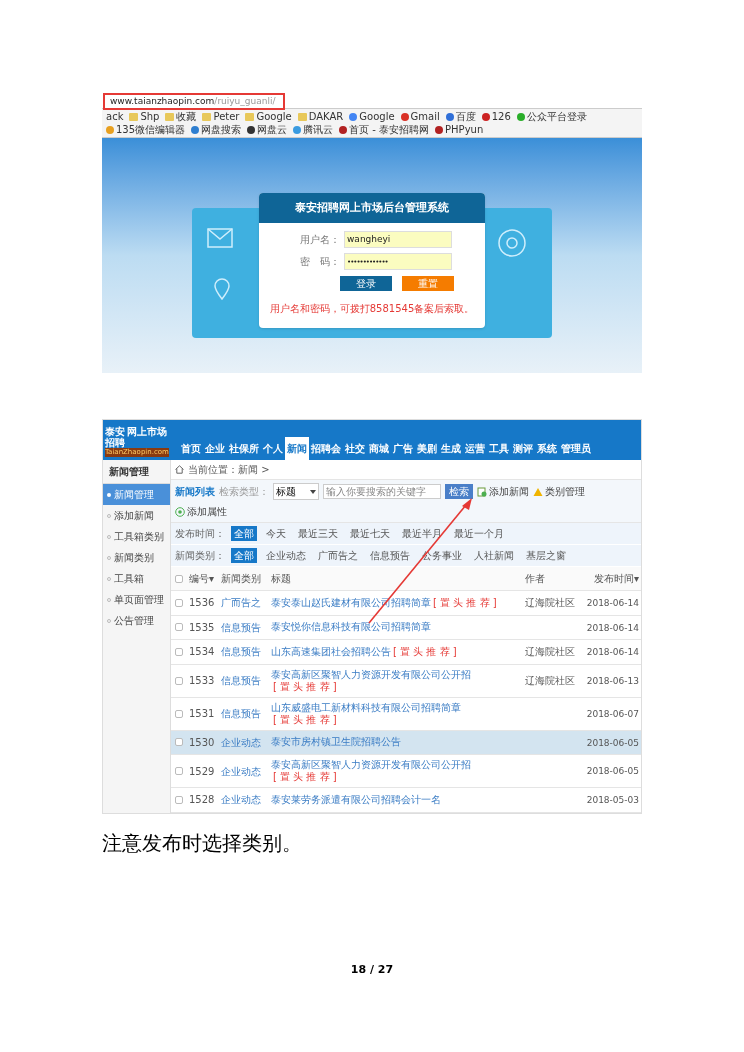 The height and width of the screenshot is (1052, 744). What do you see at coordinates (464, 129) in the screenshot?
I see `bookmark: PHPyun` at bounding box center [464, 129].